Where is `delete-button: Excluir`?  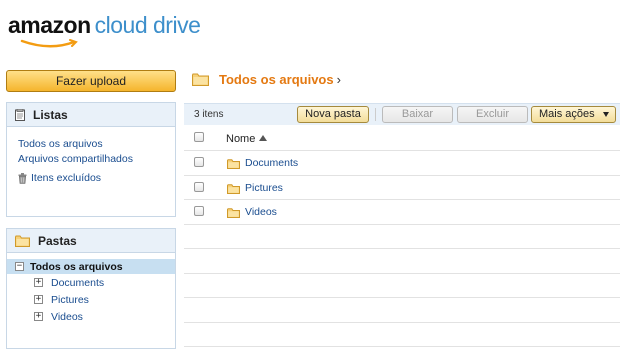
delete-button: Excluir is located at coordinates (492, 114).